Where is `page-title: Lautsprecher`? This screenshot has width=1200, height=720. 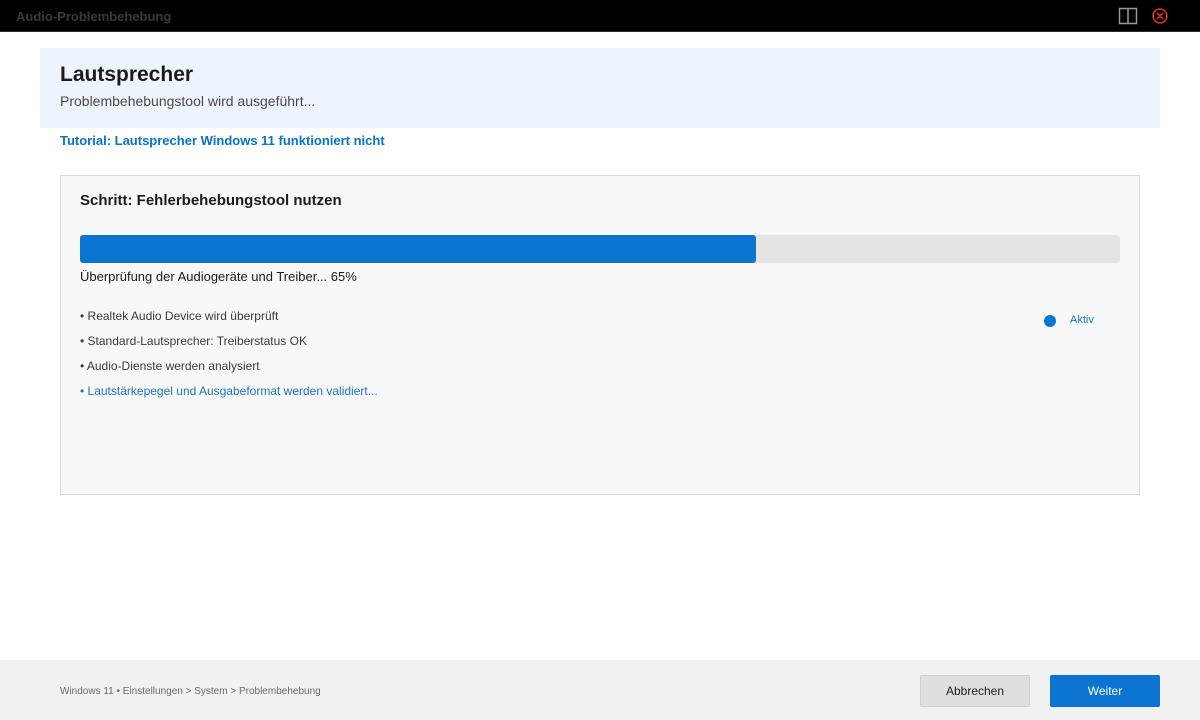 page-title: Lautsprecher is located at coordinates (127, 74).